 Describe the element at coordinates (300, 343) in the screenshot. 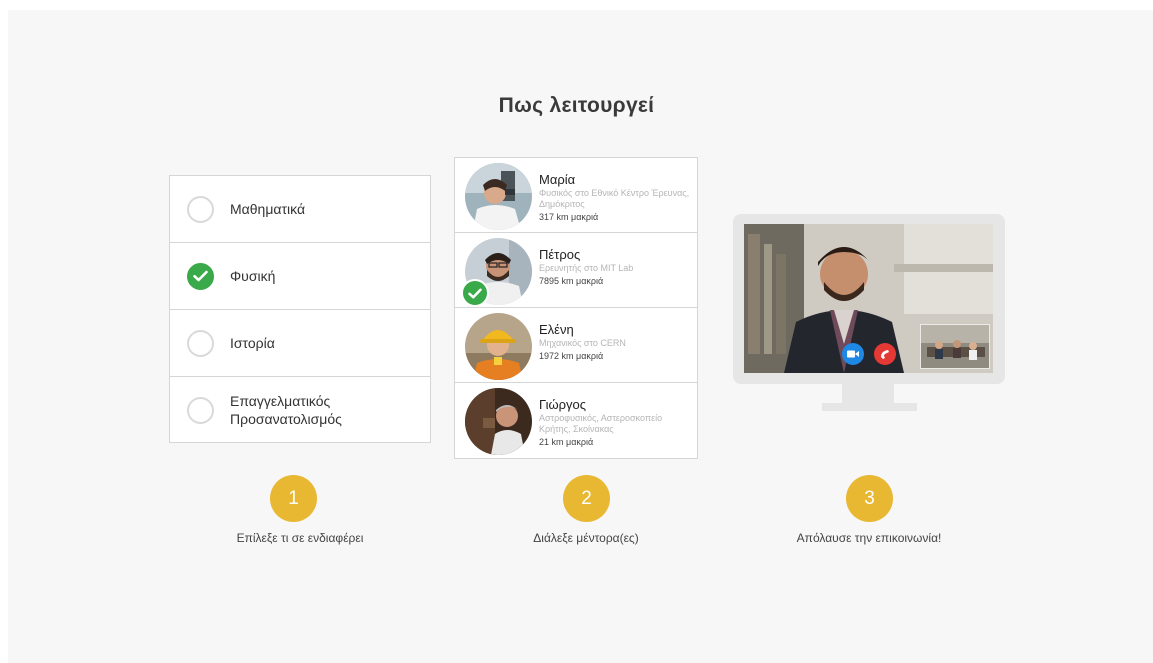

I see `subject-option-history: Ιστορία` at that location.